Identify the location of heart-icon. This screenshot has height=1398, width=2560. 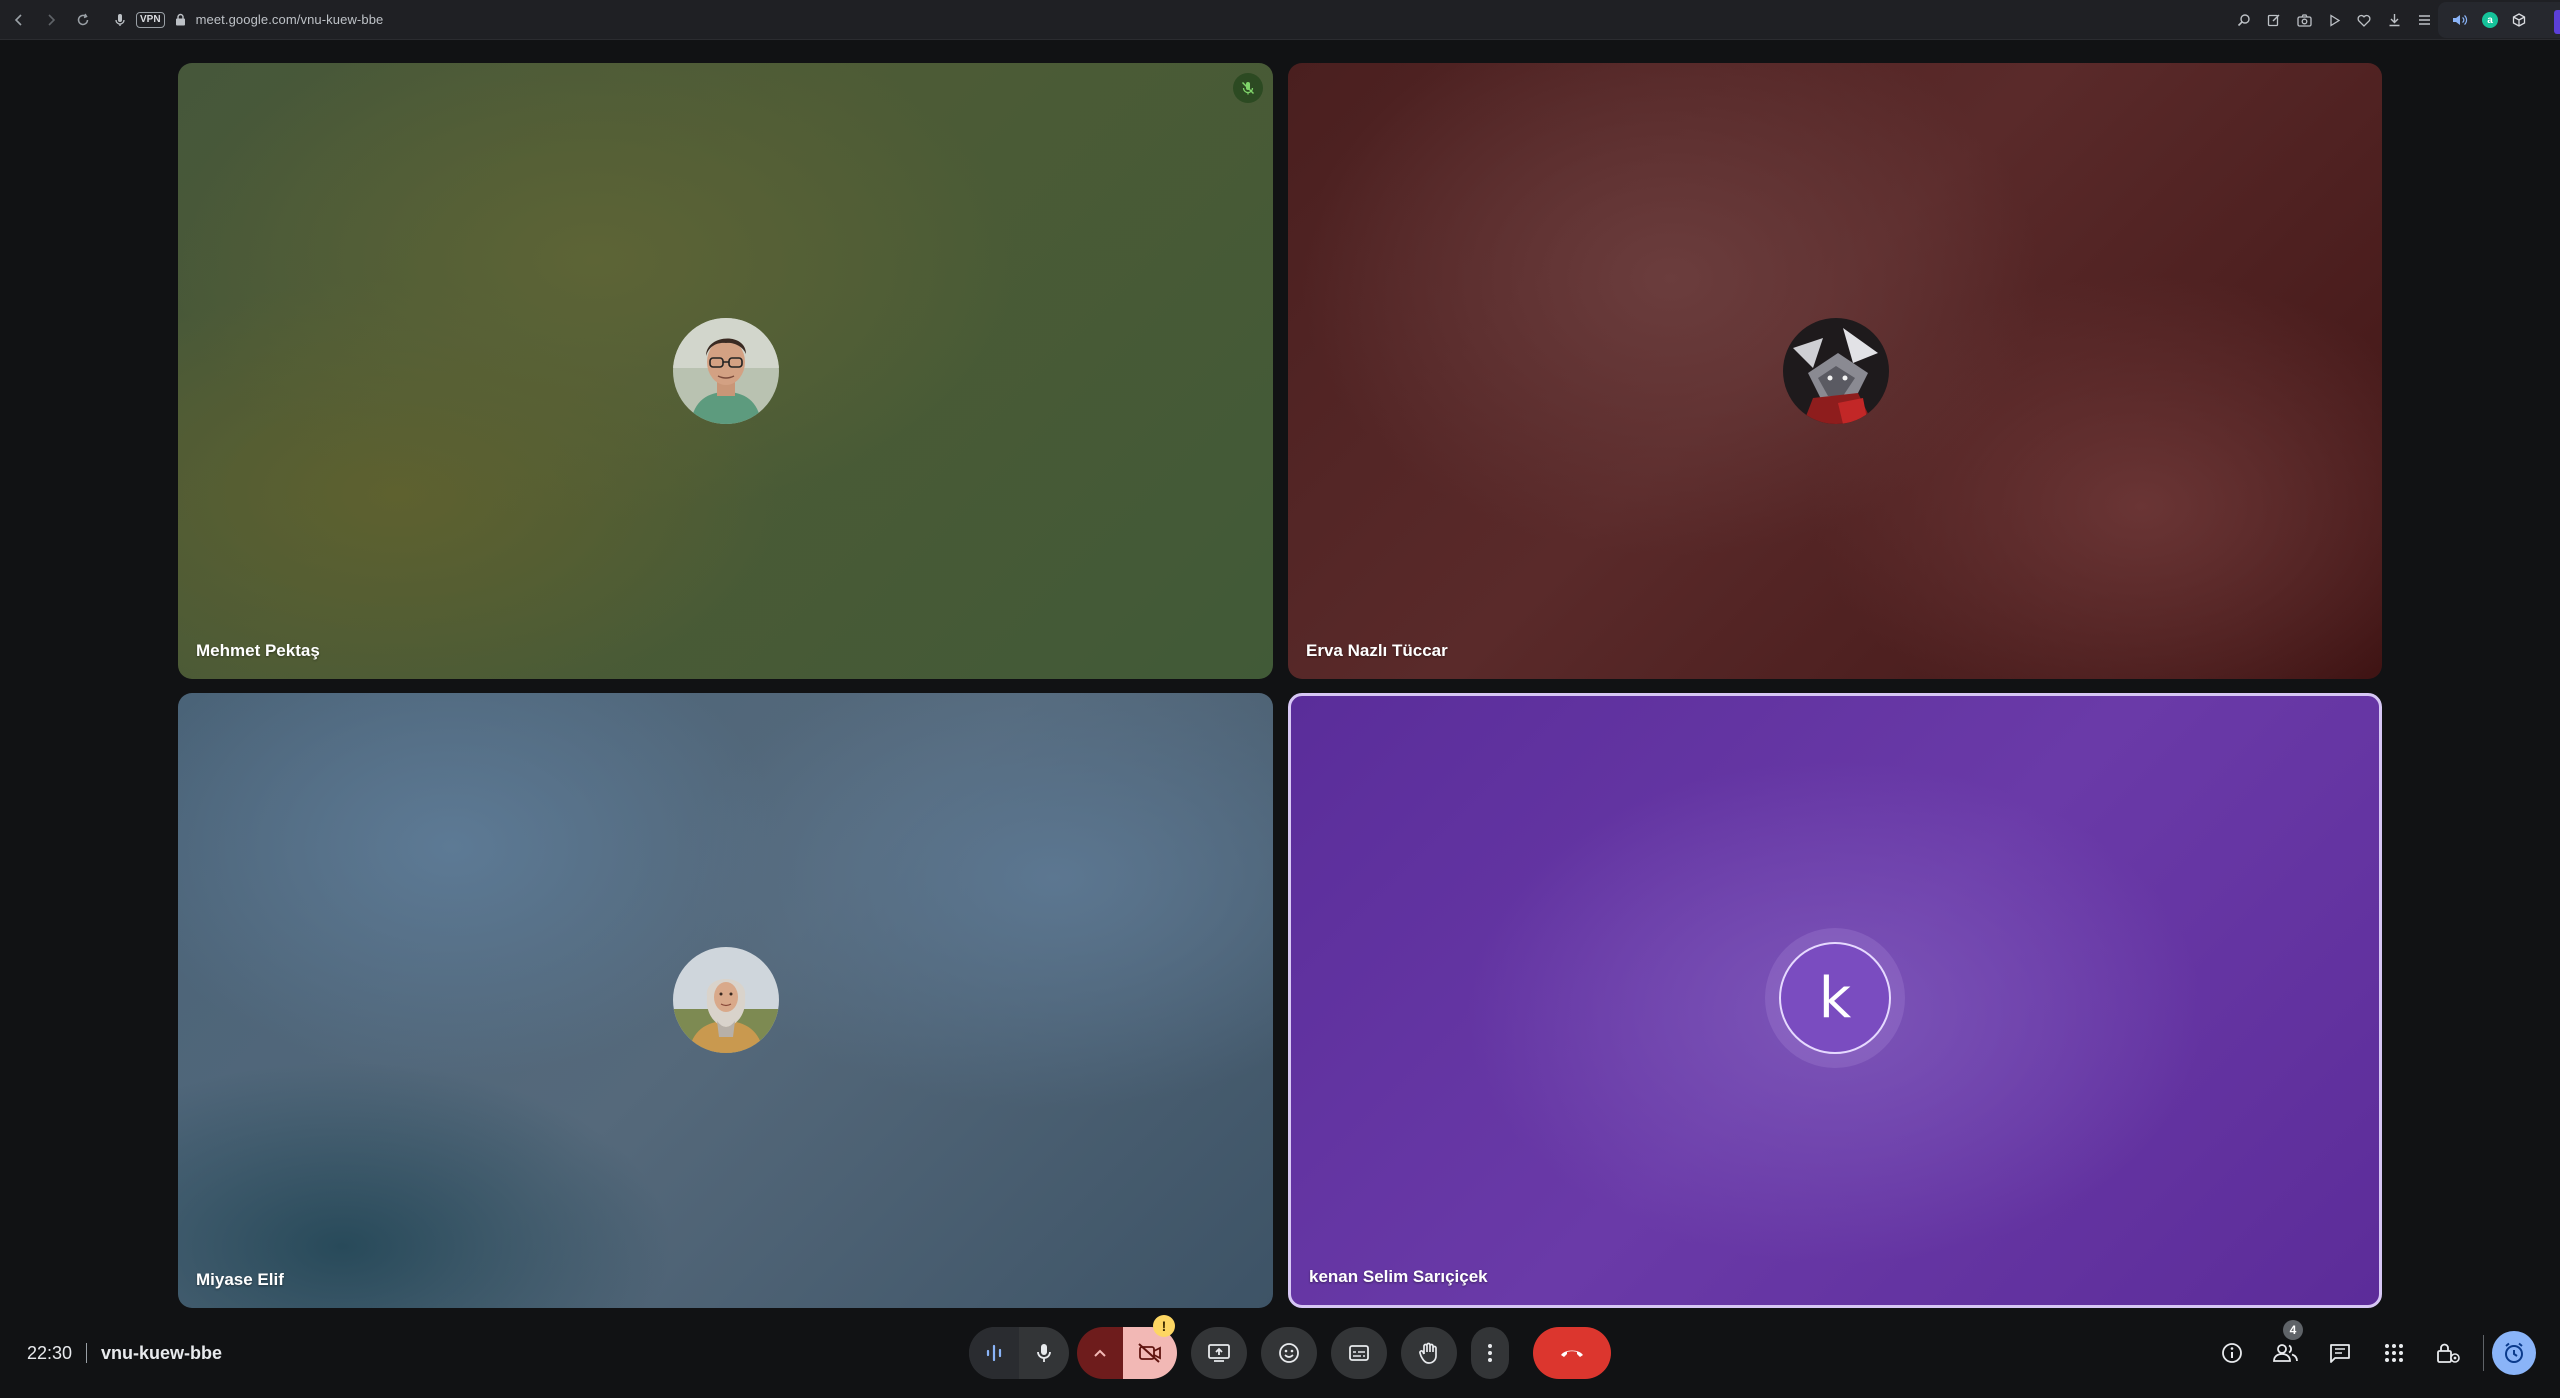
(2364, 20).